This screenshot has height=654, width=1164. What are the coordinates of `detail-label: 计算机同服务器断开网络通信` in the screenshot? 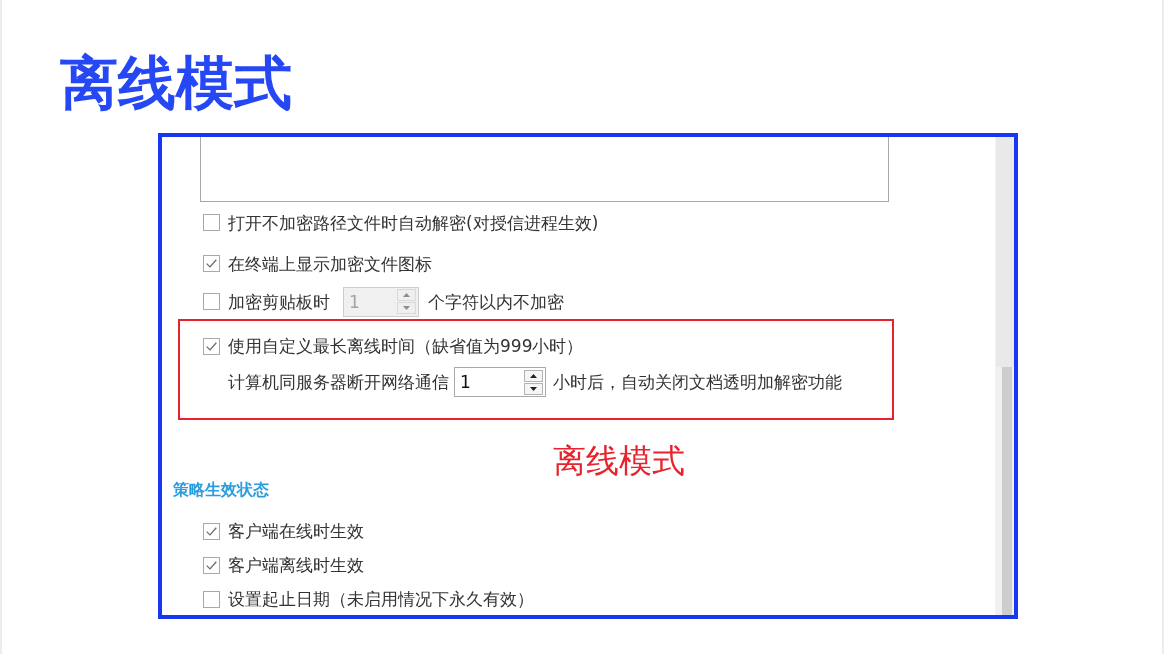 It's located at (338, 382).